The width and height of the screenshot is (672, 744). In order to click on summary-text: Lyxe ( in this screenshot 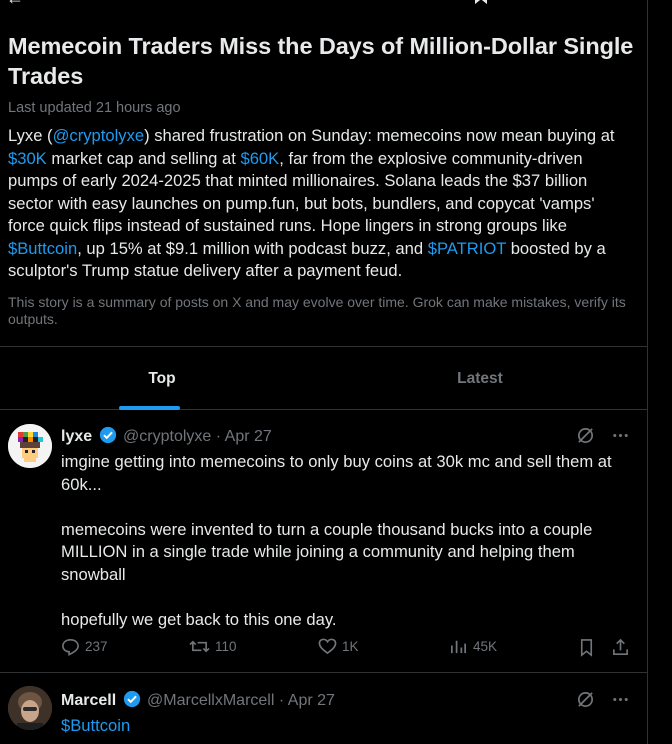, I will do `click(30, 135)`.